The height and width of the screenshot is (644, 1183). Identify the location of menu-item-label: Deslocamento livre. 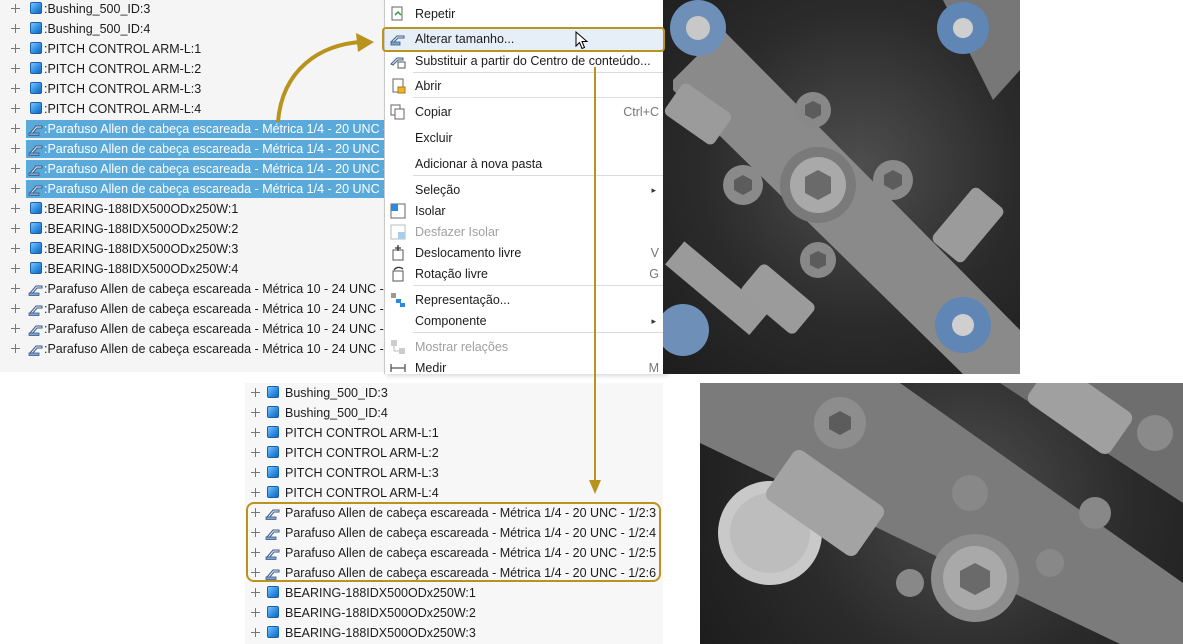
(468, 253).